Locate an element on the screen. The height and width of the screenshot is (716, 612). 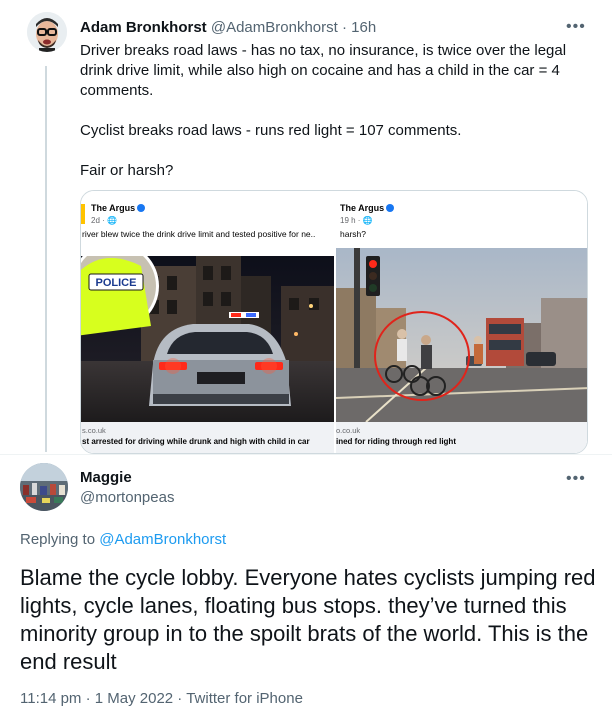
avatar-photo is located at coordinates (44, 487).